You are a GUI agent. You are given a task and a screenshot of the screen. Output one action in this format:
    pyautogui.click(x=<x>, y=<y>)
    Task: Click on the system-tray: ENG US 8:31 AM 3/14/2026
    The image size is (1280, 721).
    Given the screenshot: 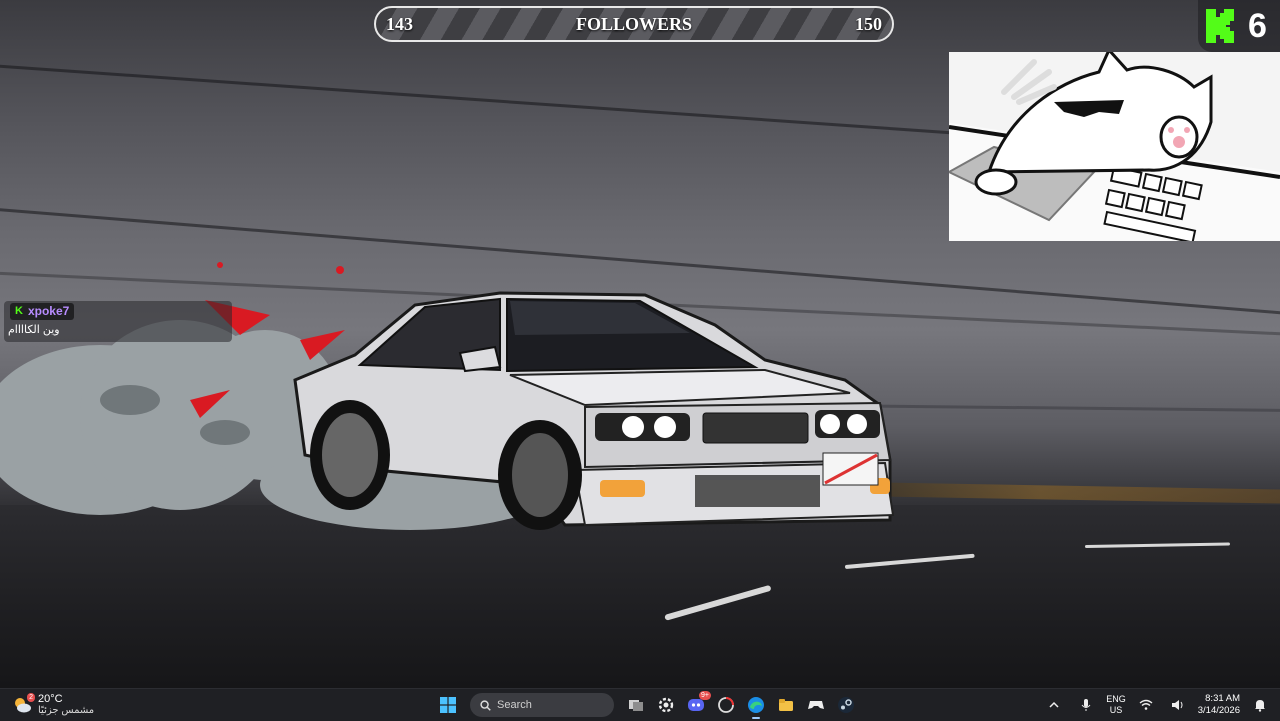 What is the action you would take?
    pyautogui.click(x=1157, y=705)
    